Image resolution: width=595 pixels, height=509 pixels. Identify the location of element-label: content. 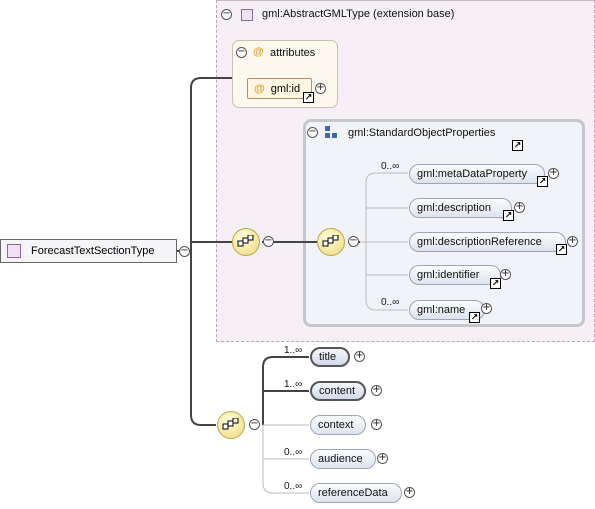
(337, 391).